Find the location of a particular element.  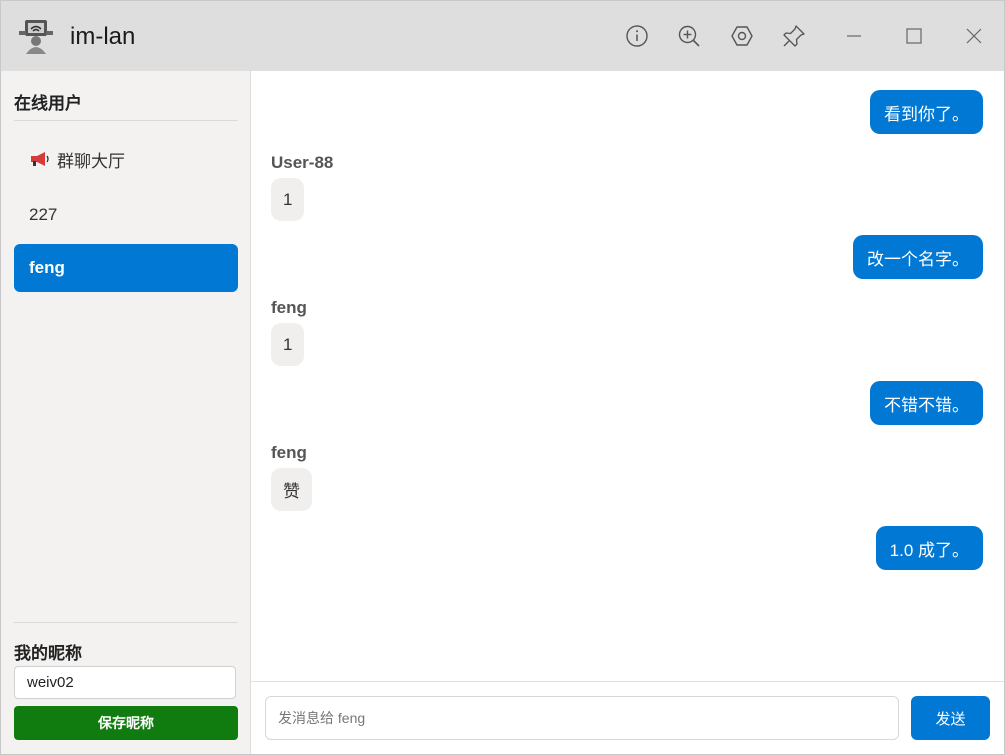

minimize-button is located at coordinates (854, 36).